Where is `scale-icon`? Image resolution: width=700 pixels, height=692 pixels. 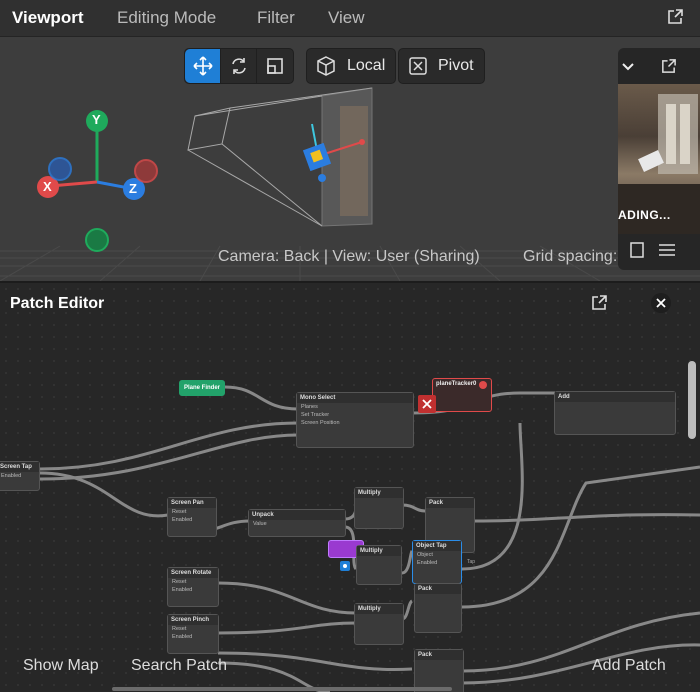 scale-icon is located at coordinates (275, 66).